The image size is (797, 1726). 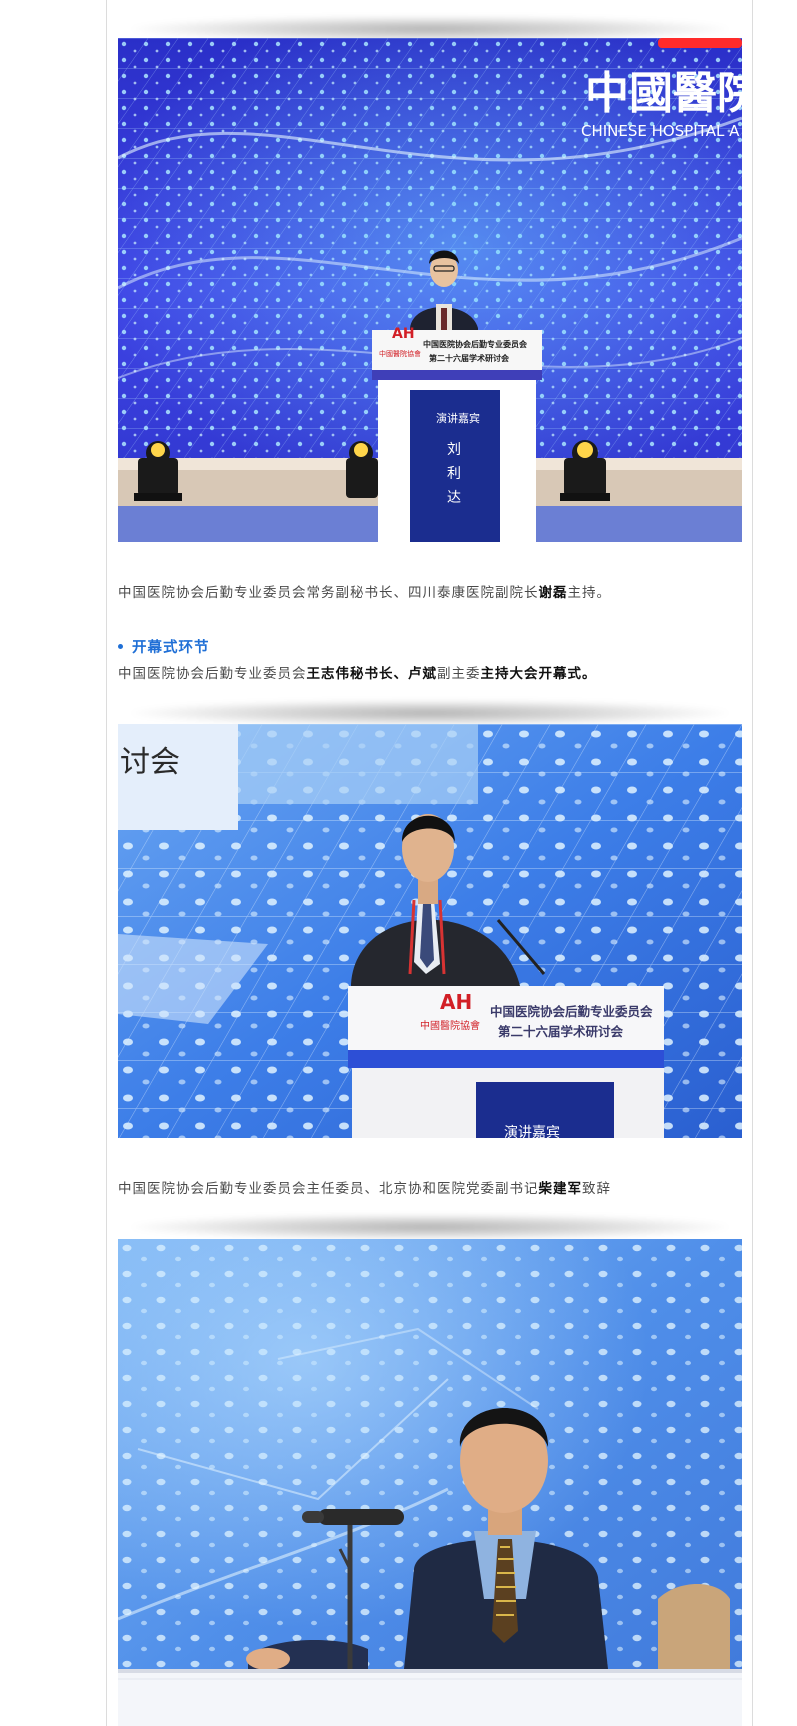 What do you see at coordinates (752, 863) in the screenshot?
I see `page-right-border` at bounding box center [752, 863].